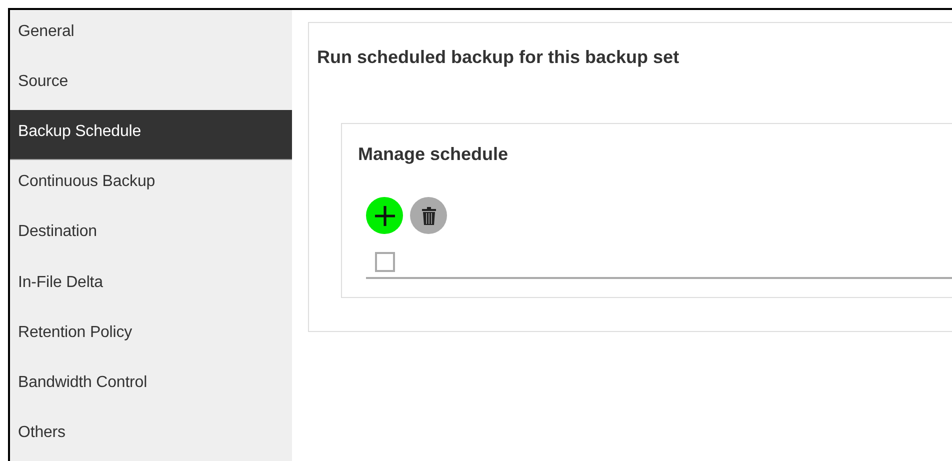  I want to click on sidebar-item: General, so click(151, 35).